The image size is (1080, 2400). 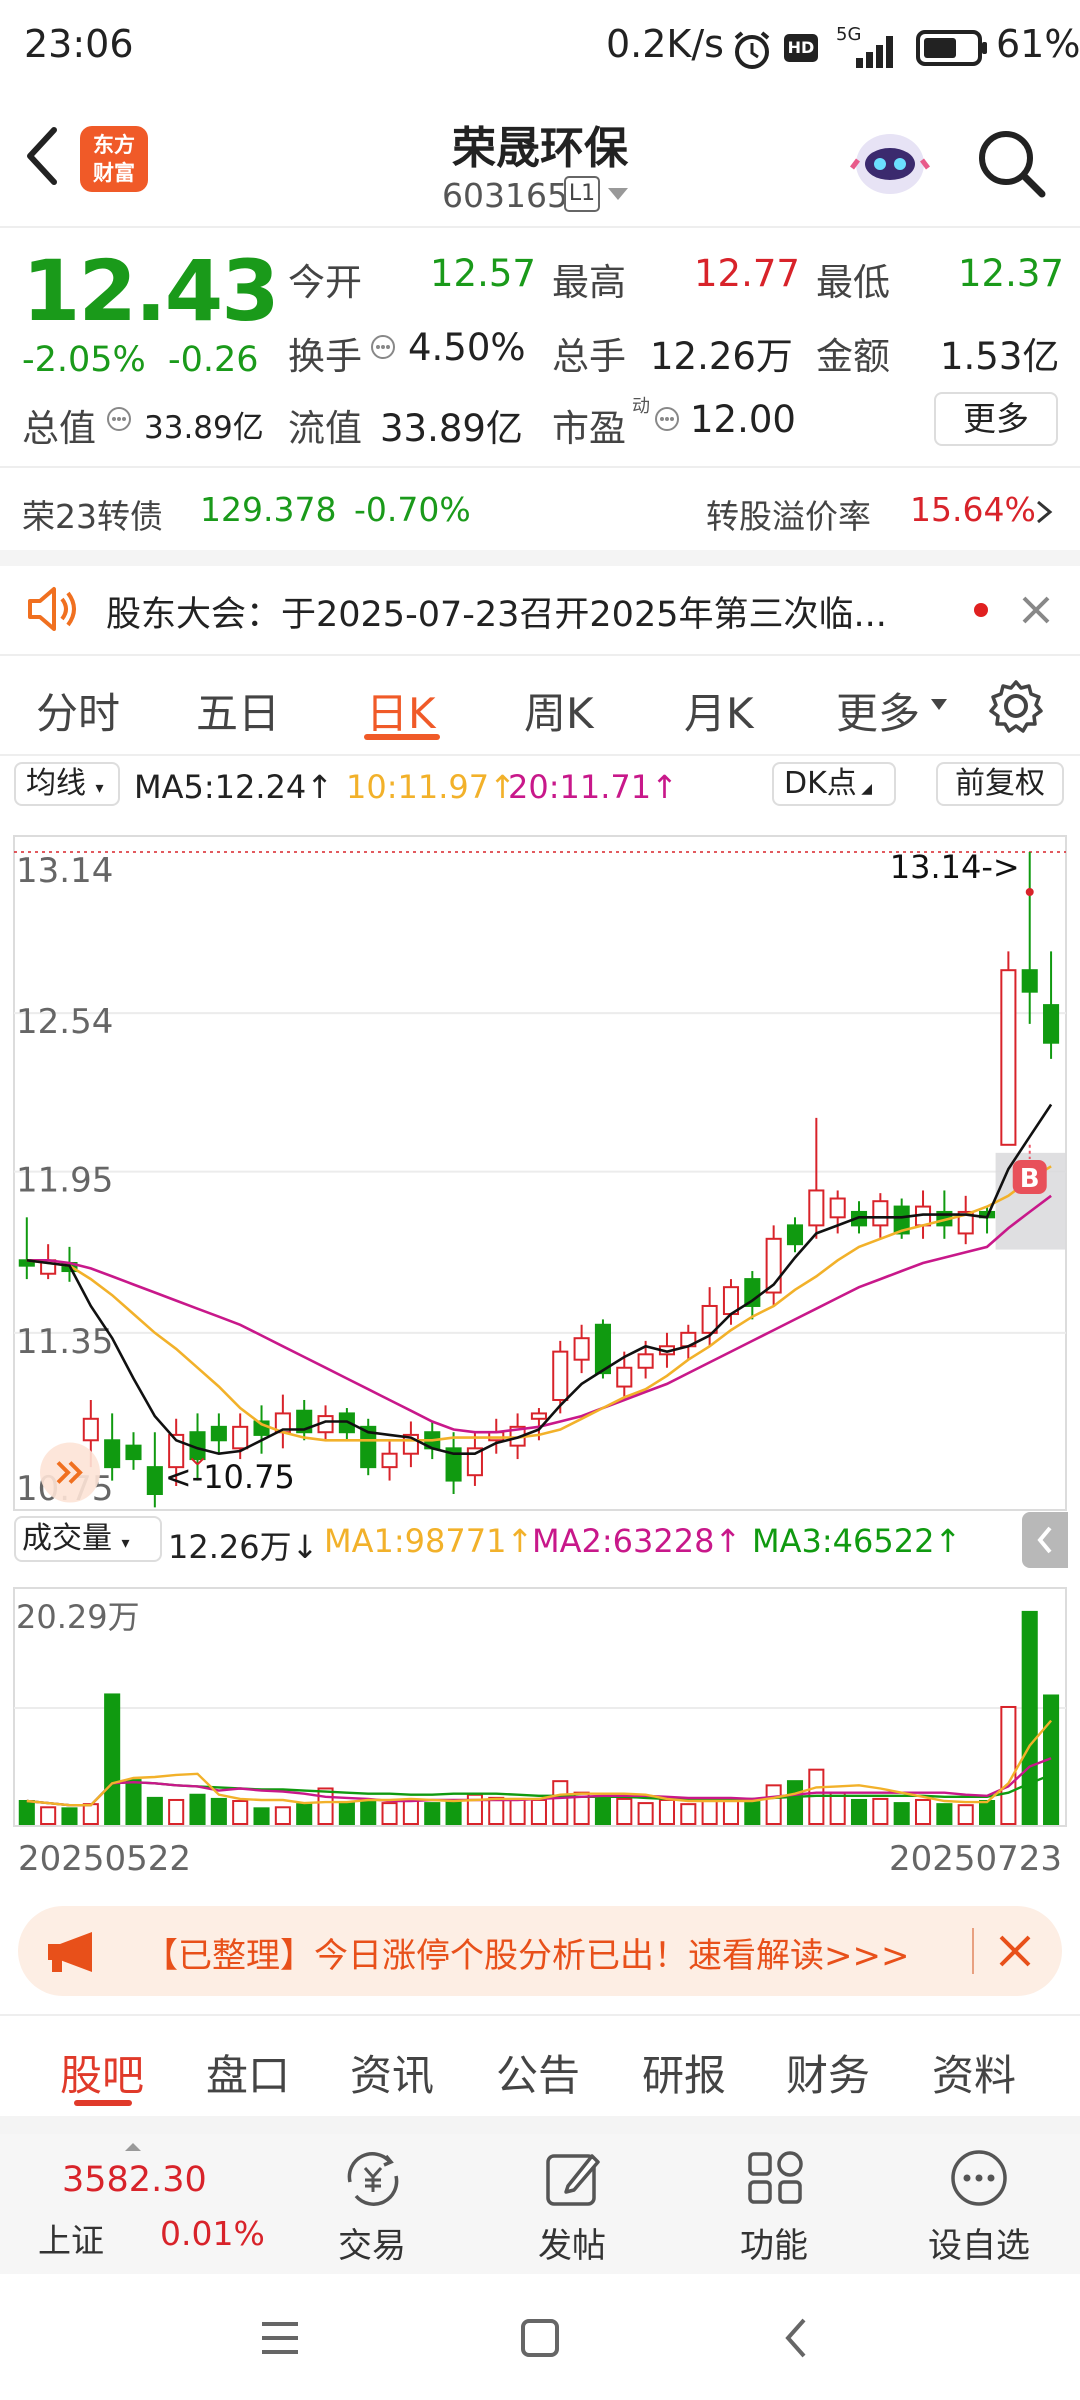 I want to click on promo-banner: 【已整理】今日涨停个股分析已出！速看解读>>>, so click(x=540, y=1951).